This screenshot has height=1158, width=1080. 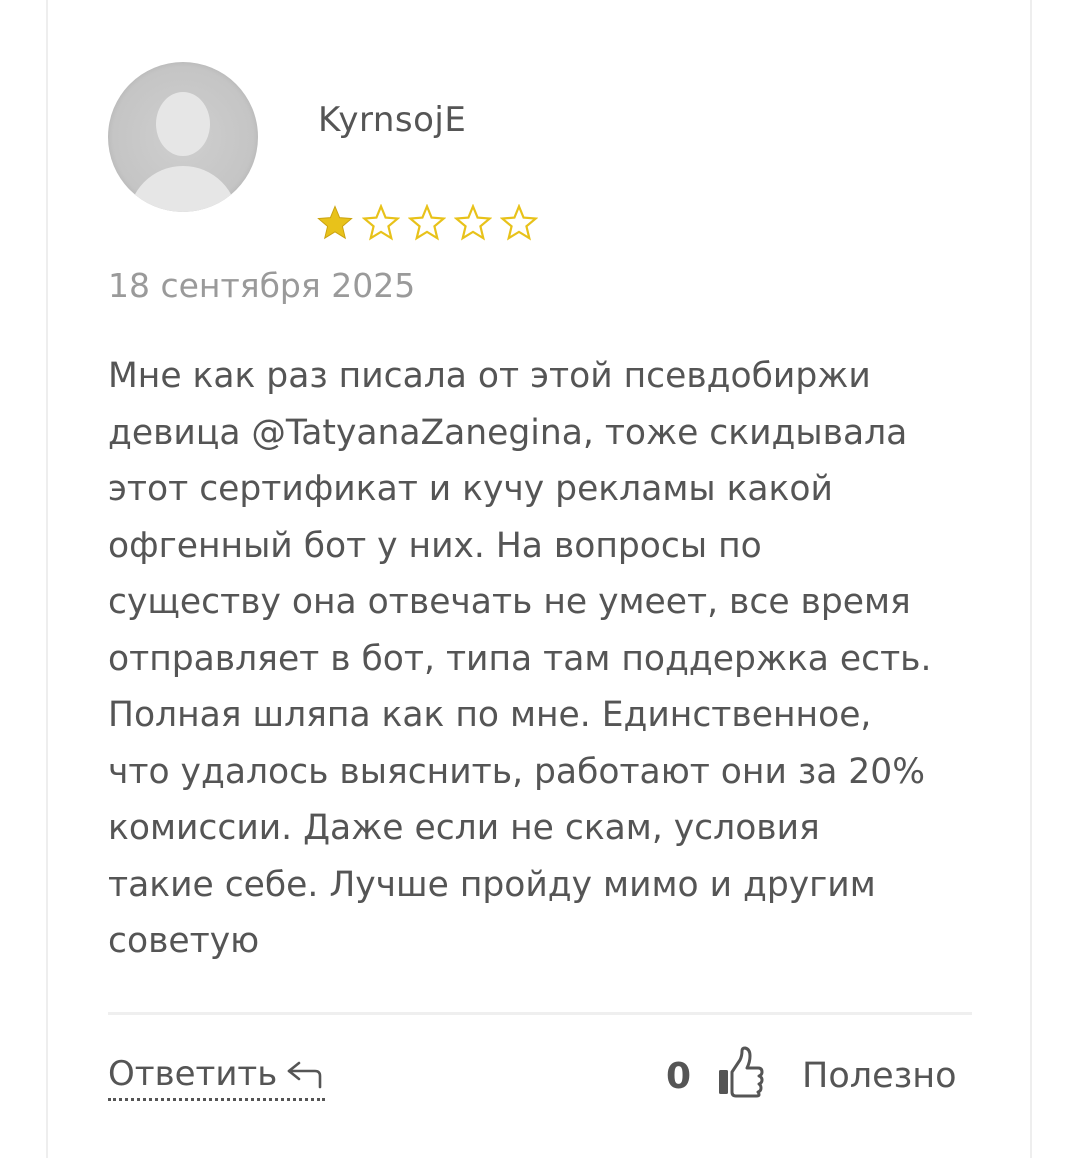 I want to click on likes-count: 0, so click(x=679, y=1076).